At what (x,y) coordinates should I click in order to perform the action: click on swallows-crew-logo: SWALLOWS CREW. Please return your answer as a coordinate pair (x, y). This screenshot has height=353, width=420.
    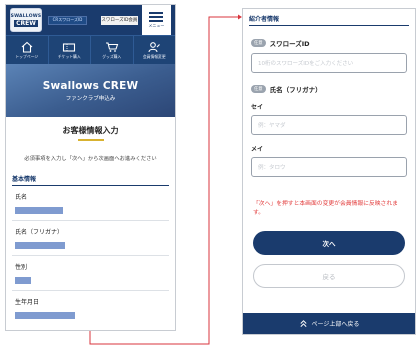
    Looking at the image, I should click on (26, 20).